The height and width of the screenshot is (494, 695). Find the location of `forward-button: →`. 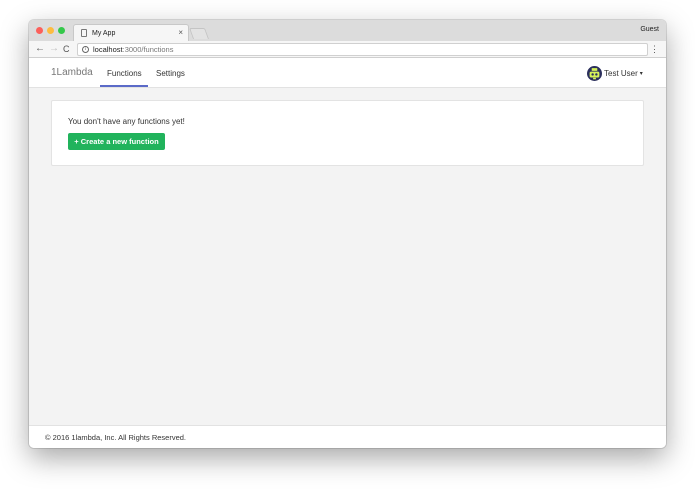

forward-button: → is located at coordinates (54, 49).